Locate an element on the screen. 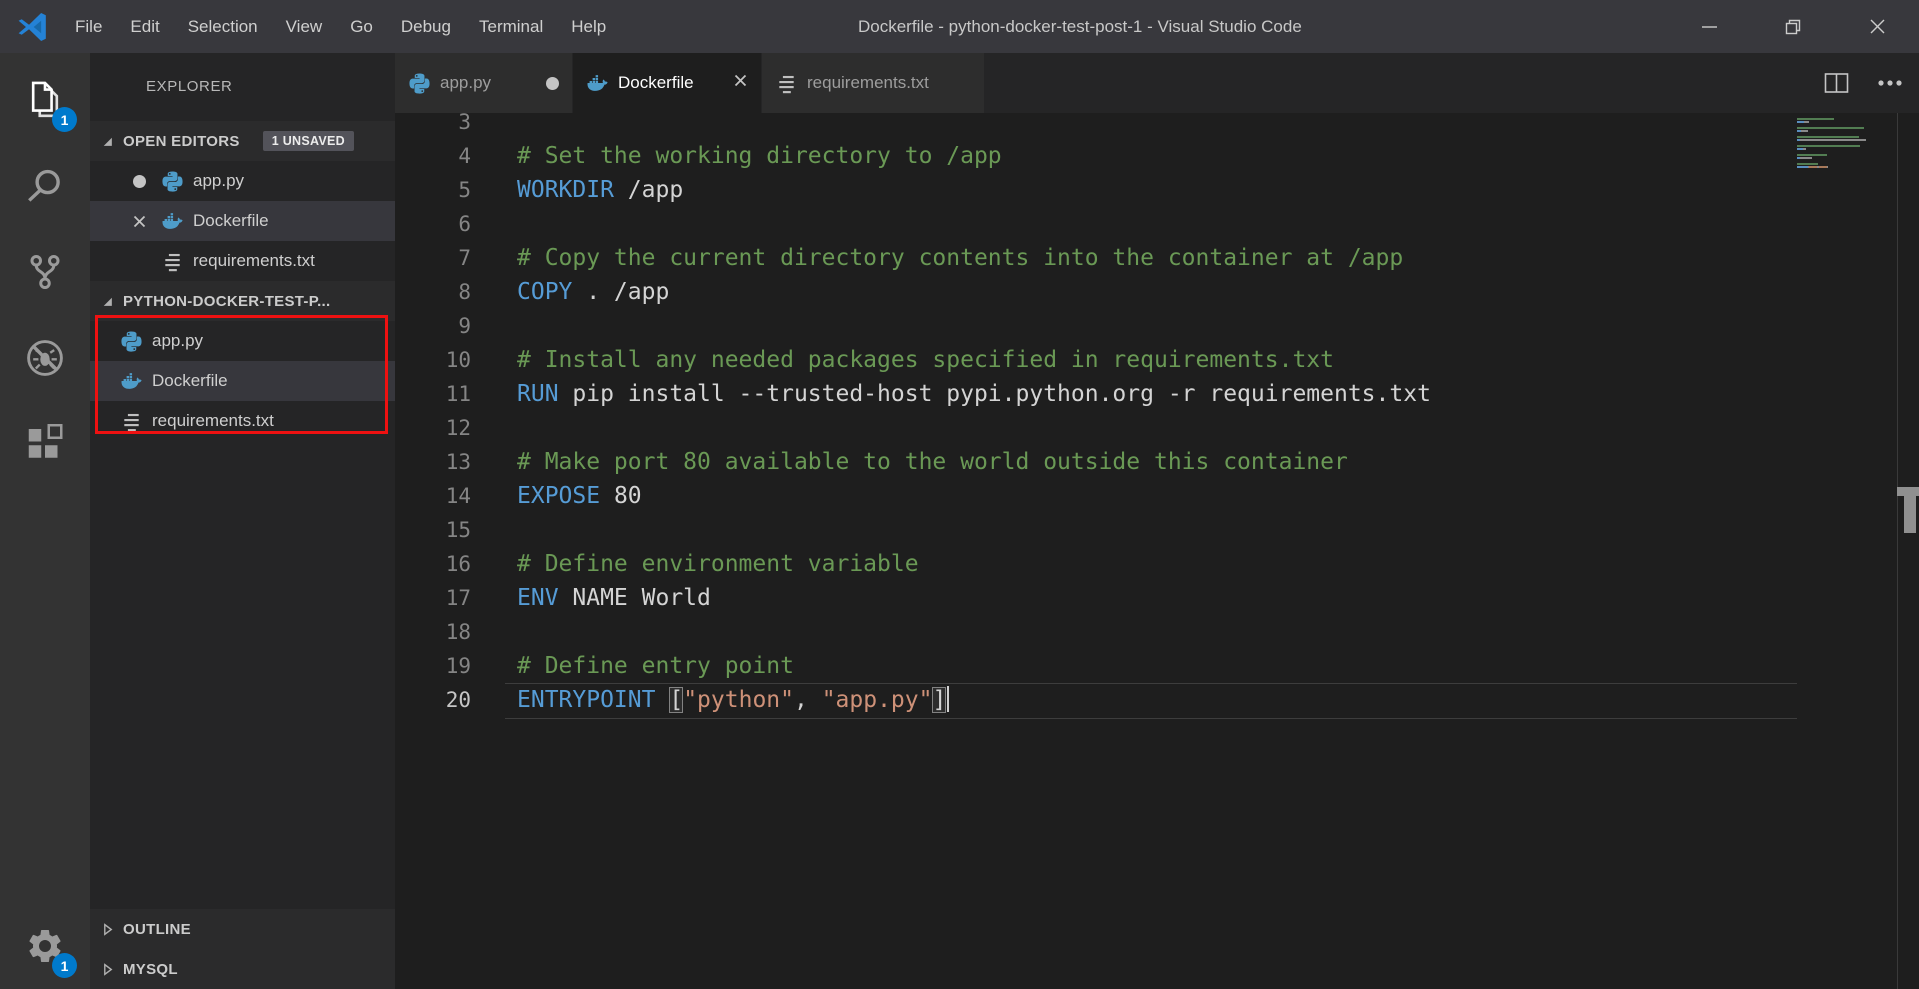  line-number: 9 is located at coordinates (433, 326).